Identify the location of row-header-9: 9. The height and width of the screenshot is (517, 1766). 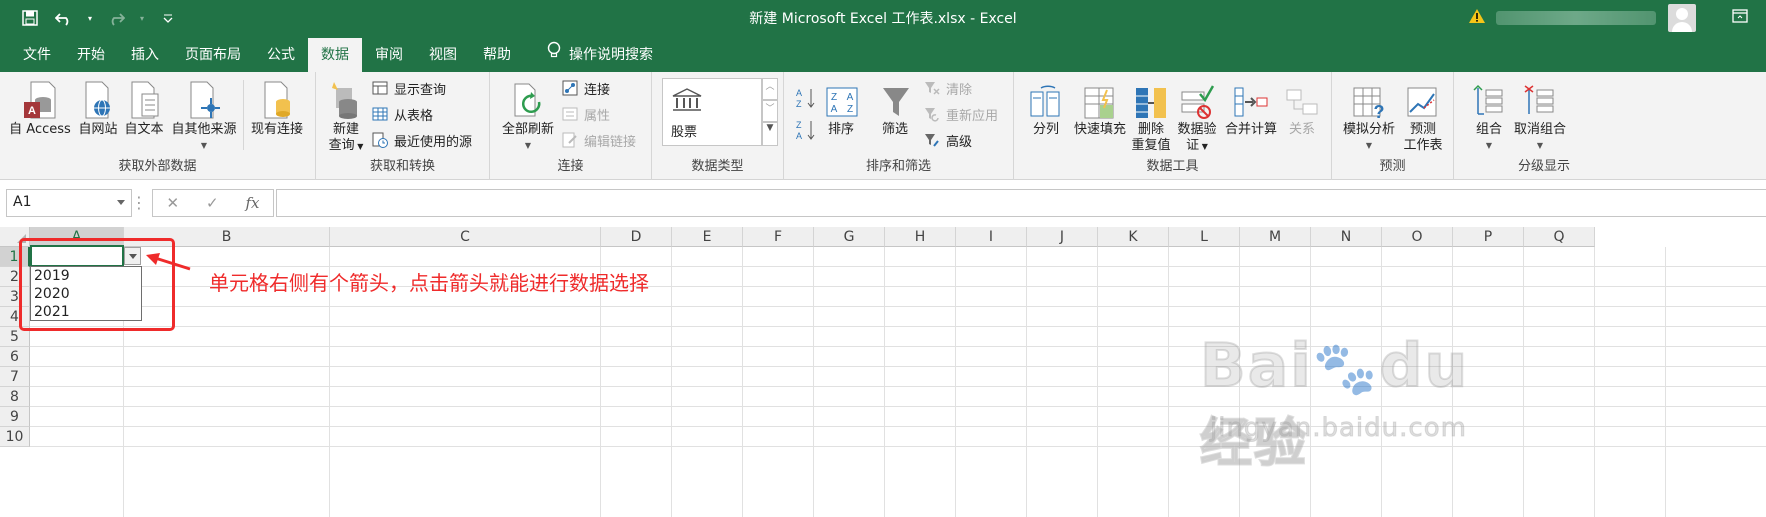
(15, 417).